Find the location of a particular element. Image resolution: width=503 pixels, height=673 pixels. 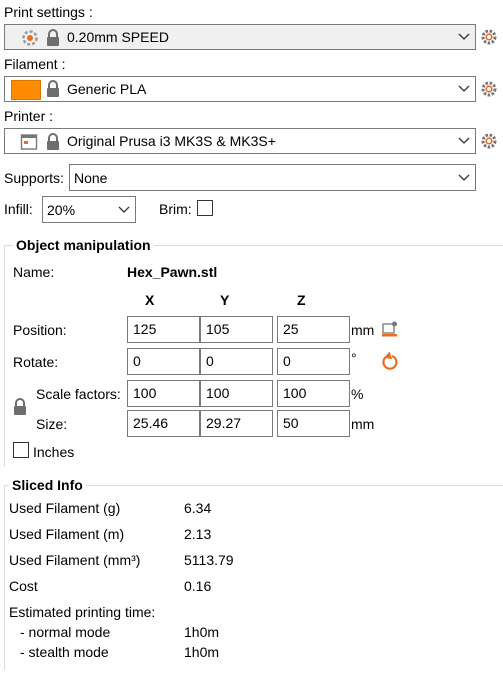

rotate-label: Rotate: is located at coordinates (36, 362).